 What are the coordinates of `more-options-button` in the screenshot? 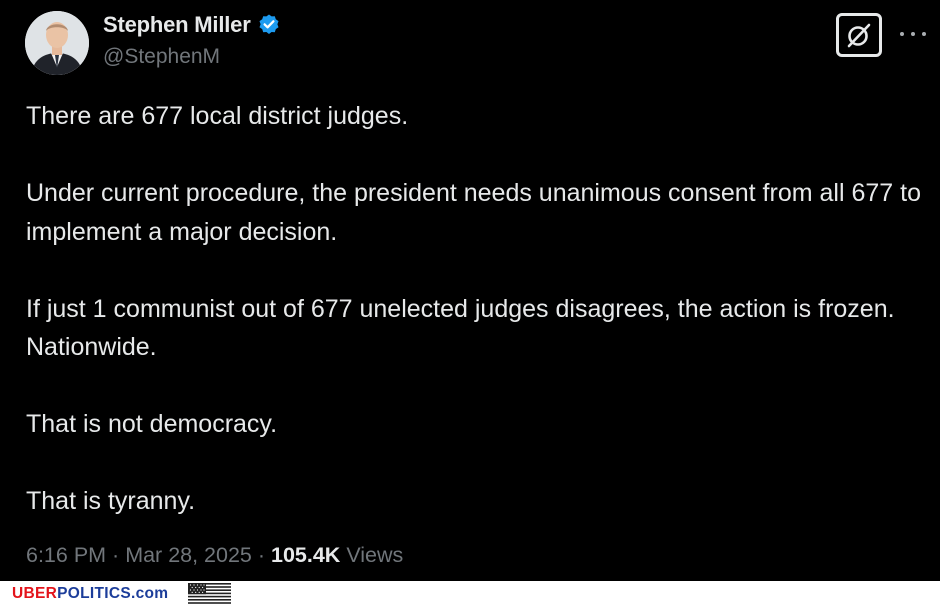 It's located at (913, 34).